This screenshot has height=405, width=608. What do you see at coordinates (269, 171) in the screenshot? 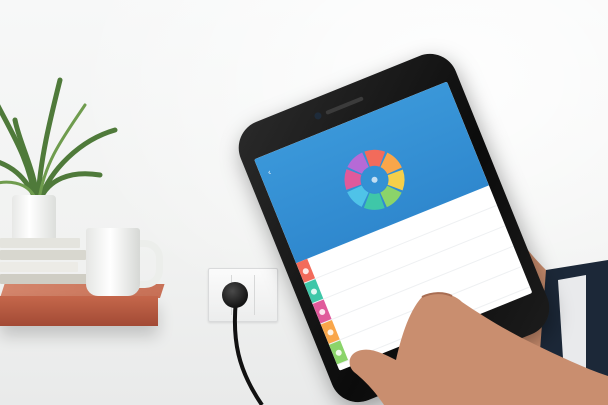
I see `back-icon: ‹` at bounding box center [269, 171].